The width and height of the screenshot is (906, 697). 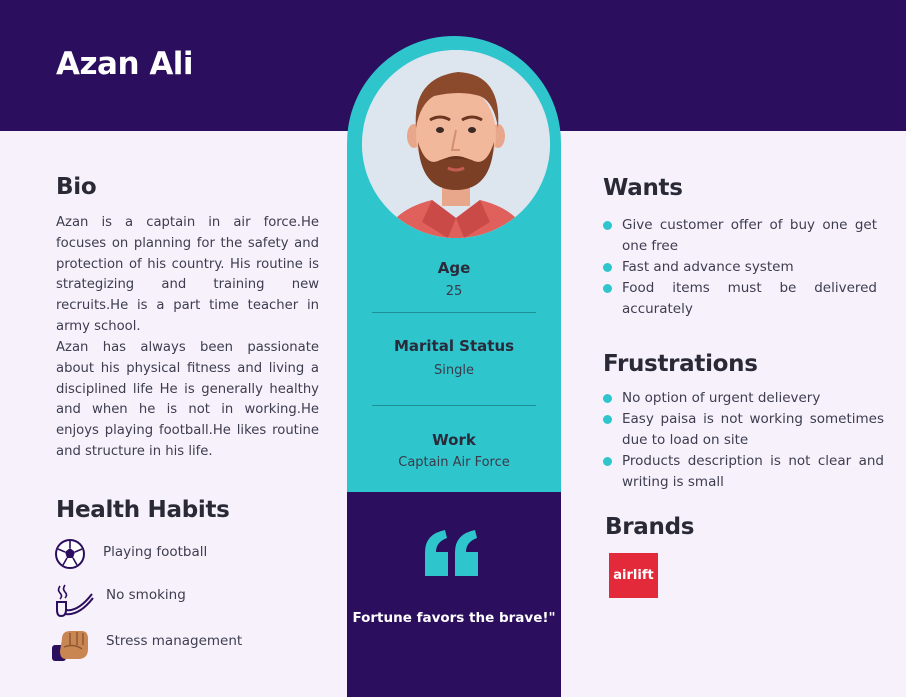 What do you see at coordinates (125, 64) in the screenshot?
I see `persona-name: Azan Ali` at bounding box center [125, 64].